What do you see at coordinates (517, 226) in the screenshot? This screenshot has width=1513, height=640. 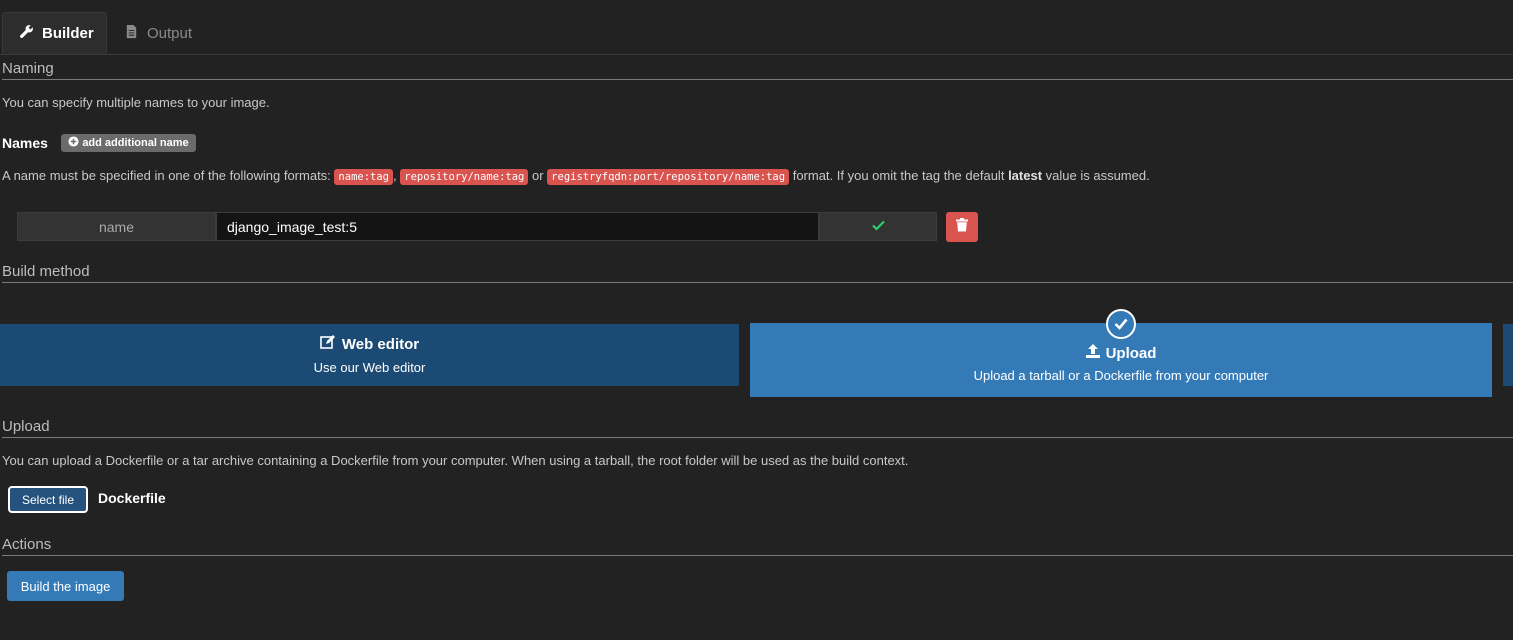 I see `name-input: django_image_test:5` at bounding box center [517, 226].